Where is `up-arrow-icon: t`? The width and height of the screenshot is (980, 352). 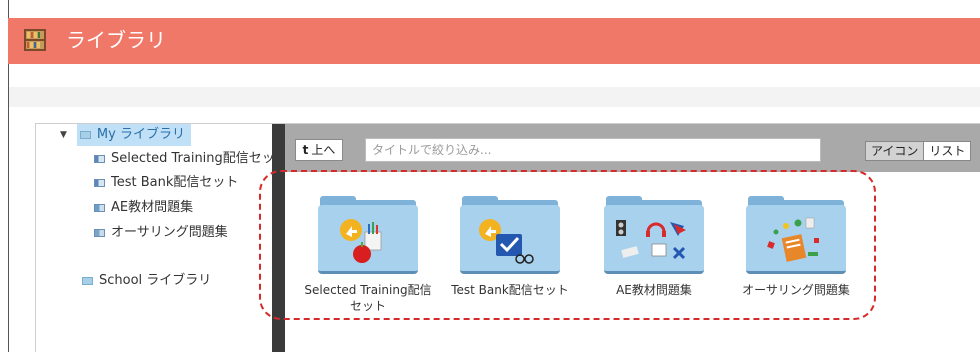 up-arrow-icon: t is located at coordinates (305, 150).